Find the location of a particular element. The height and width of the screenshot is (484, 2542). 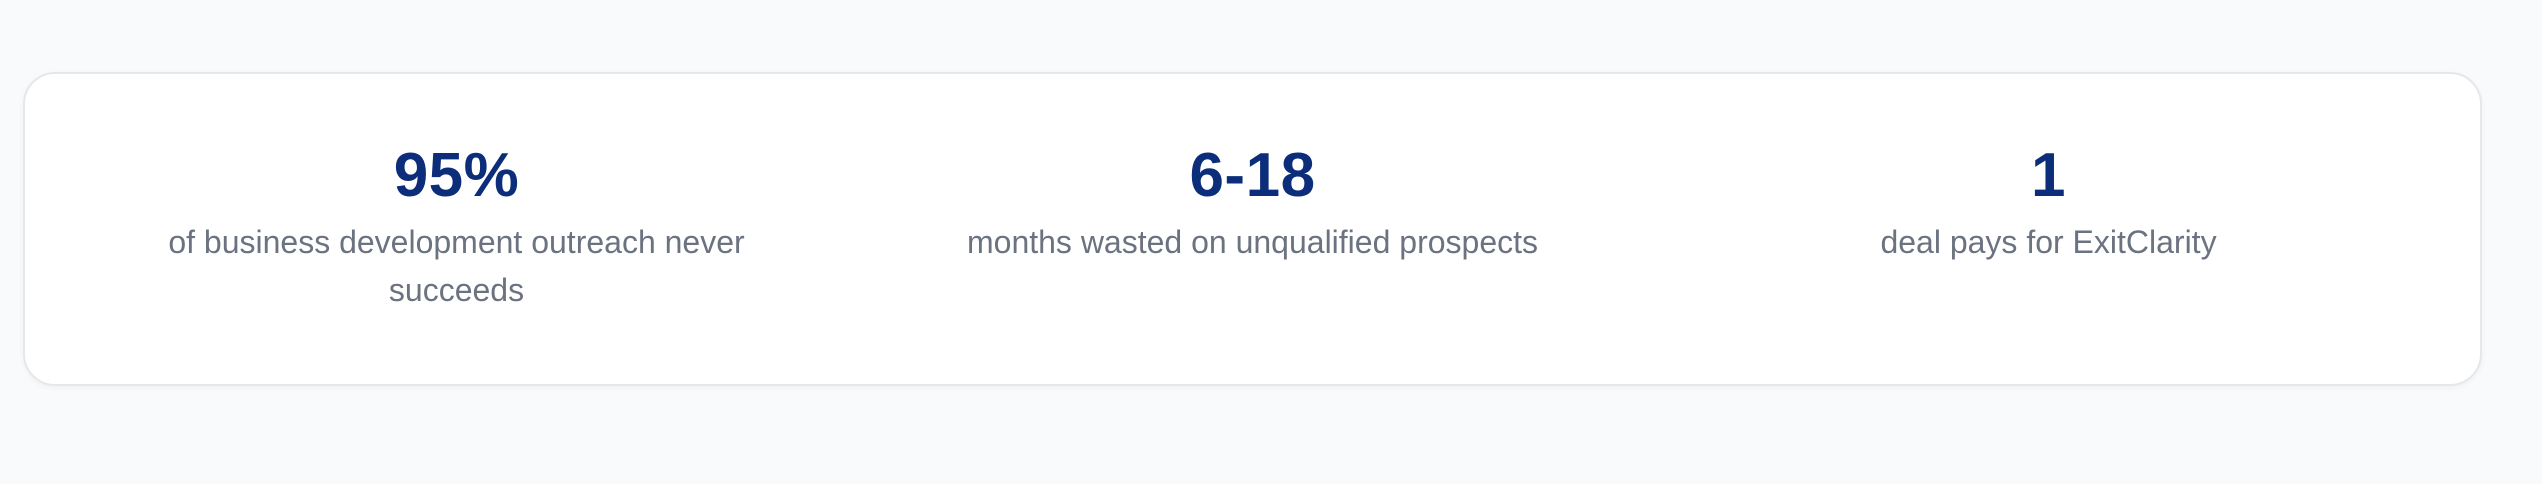

stat-value: 1 is located at coordinates (2048, 175).